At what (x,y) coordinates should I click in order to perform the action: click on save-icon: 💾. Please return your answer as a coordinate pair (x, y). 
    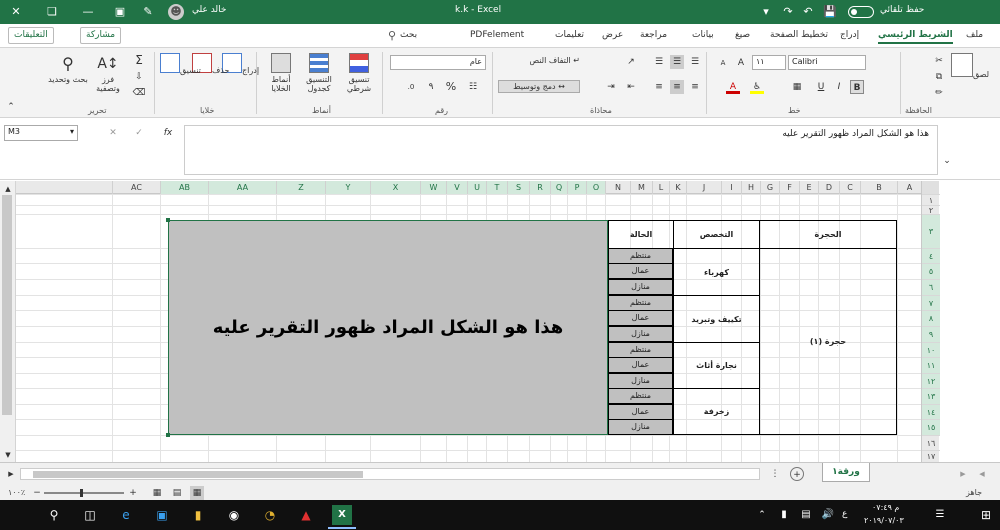
    Looking at the image, I should click on (830, 12).